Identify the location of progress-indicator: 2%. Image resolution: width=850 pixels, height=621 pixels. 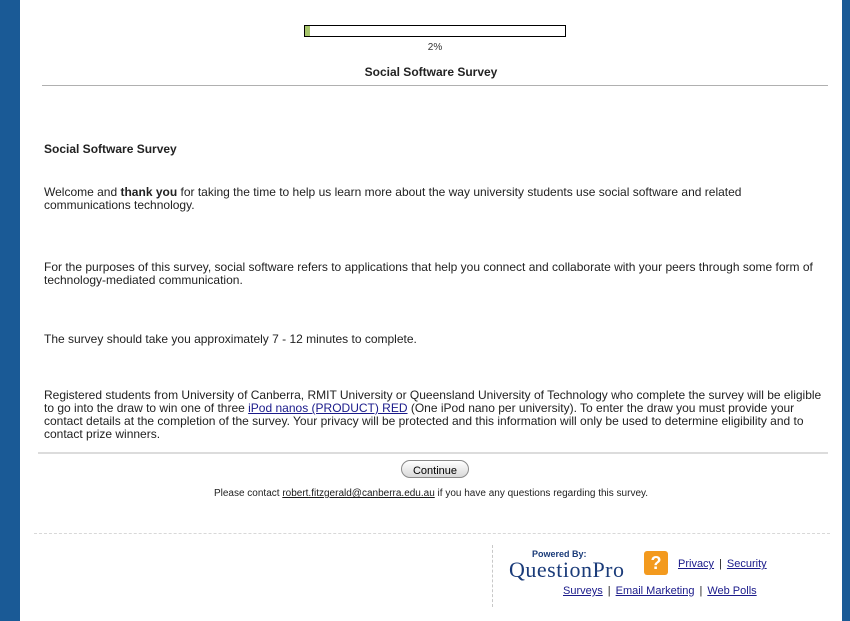
(435, 39).